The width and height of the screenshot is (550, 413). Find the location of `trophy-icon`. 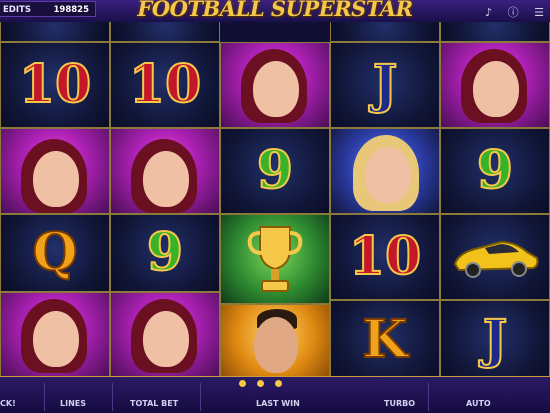

trophy-icon is located at coordinates (275, 259).